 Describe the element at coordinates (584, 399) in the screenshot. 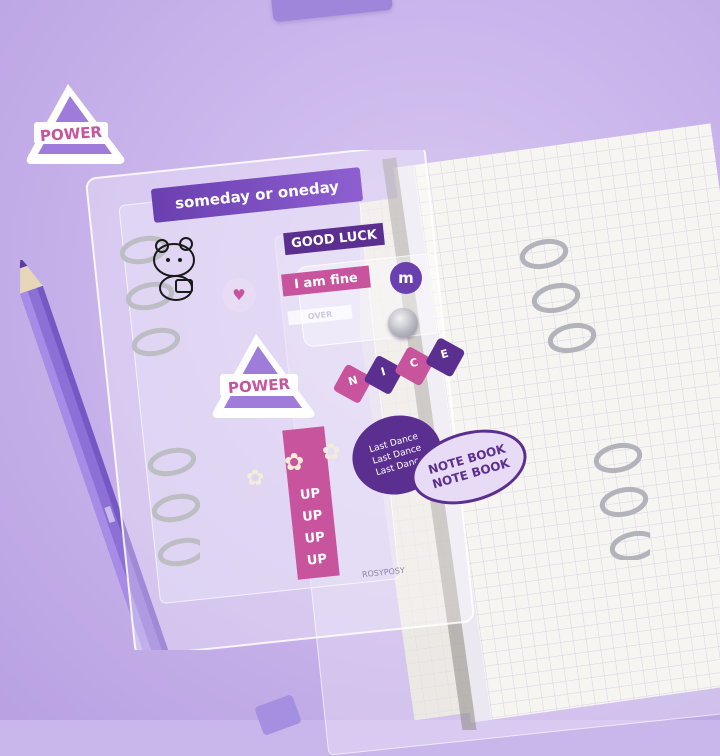

I see `notebook-rings` at that location.